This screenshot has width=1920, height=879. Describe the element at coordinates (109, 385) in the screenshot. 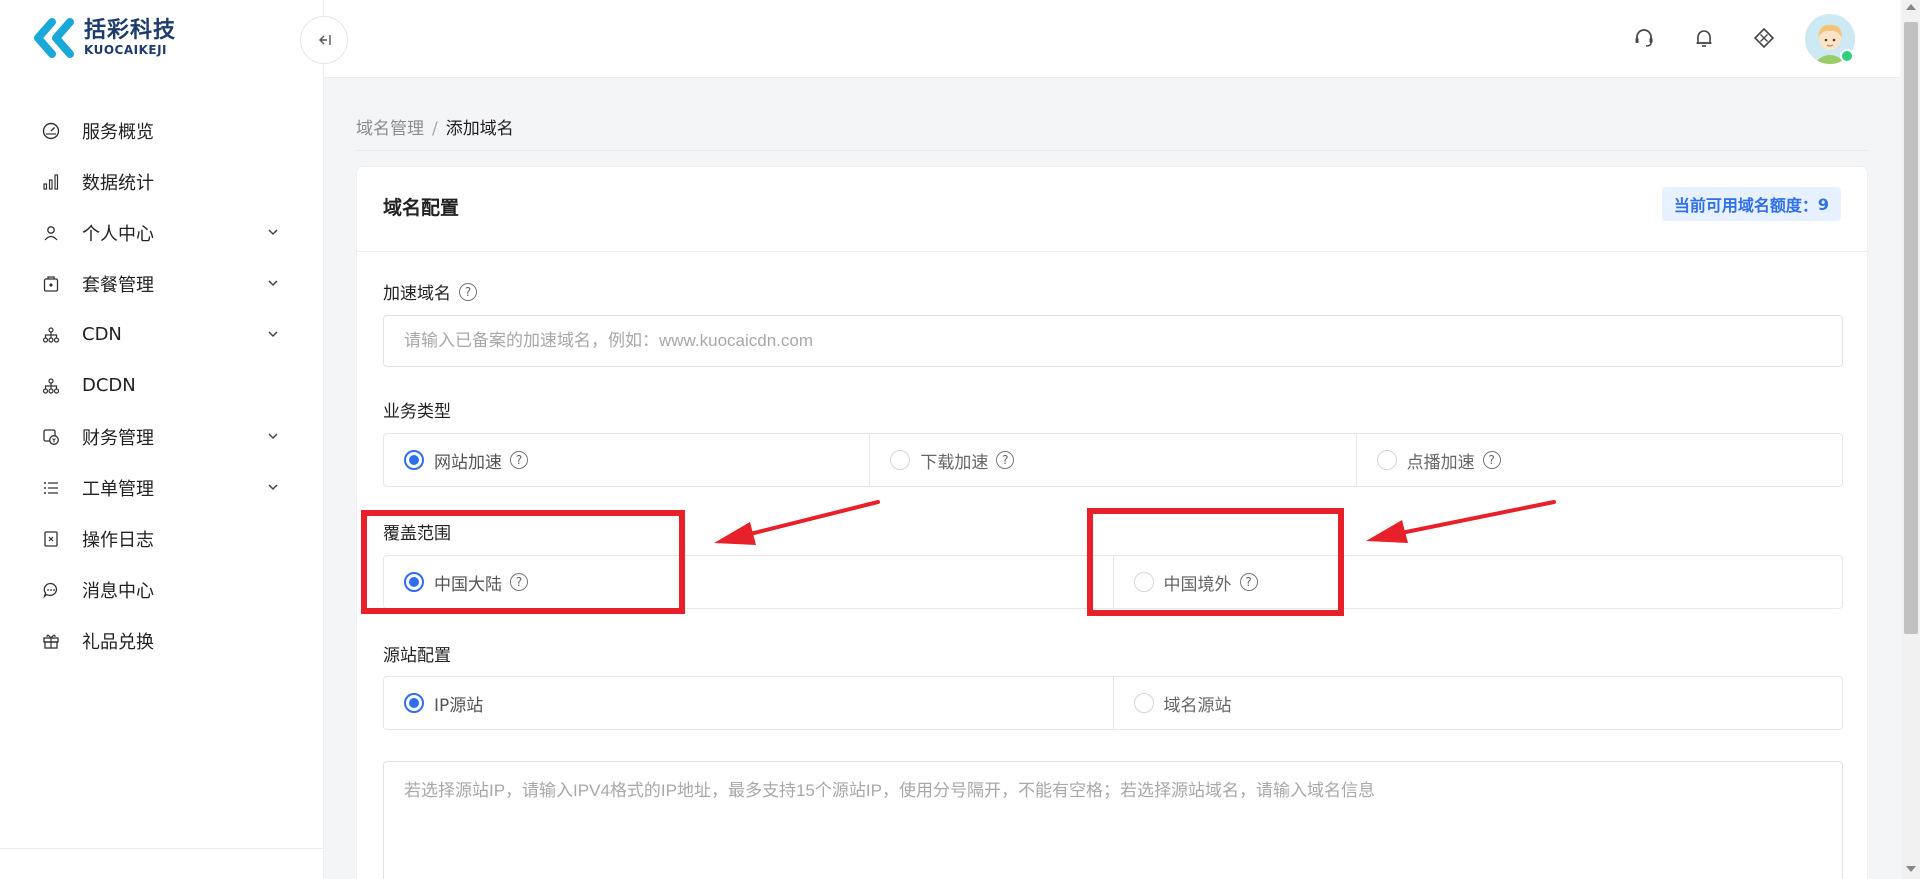

I see `sidebar-item-label: DCDN` at that location.